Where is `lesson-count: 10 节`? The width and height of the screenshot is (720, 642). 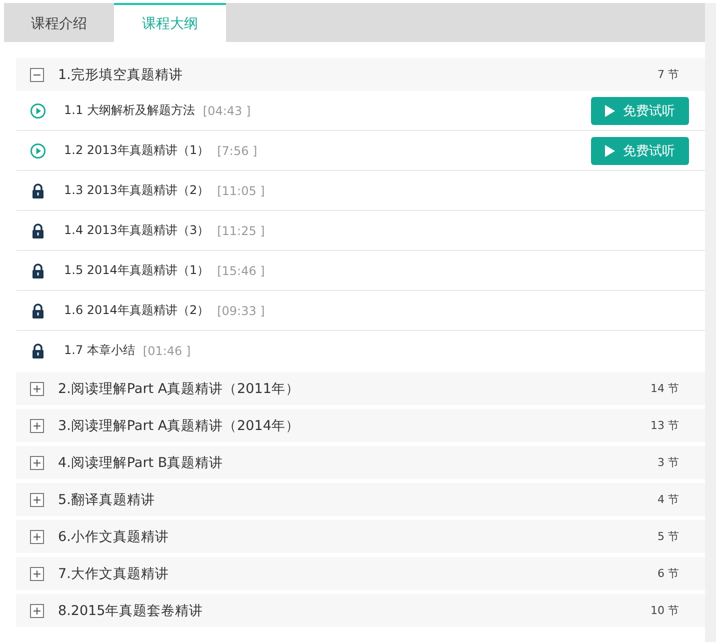 lesson-count: 10 节 is located at coordinates (664, 610).